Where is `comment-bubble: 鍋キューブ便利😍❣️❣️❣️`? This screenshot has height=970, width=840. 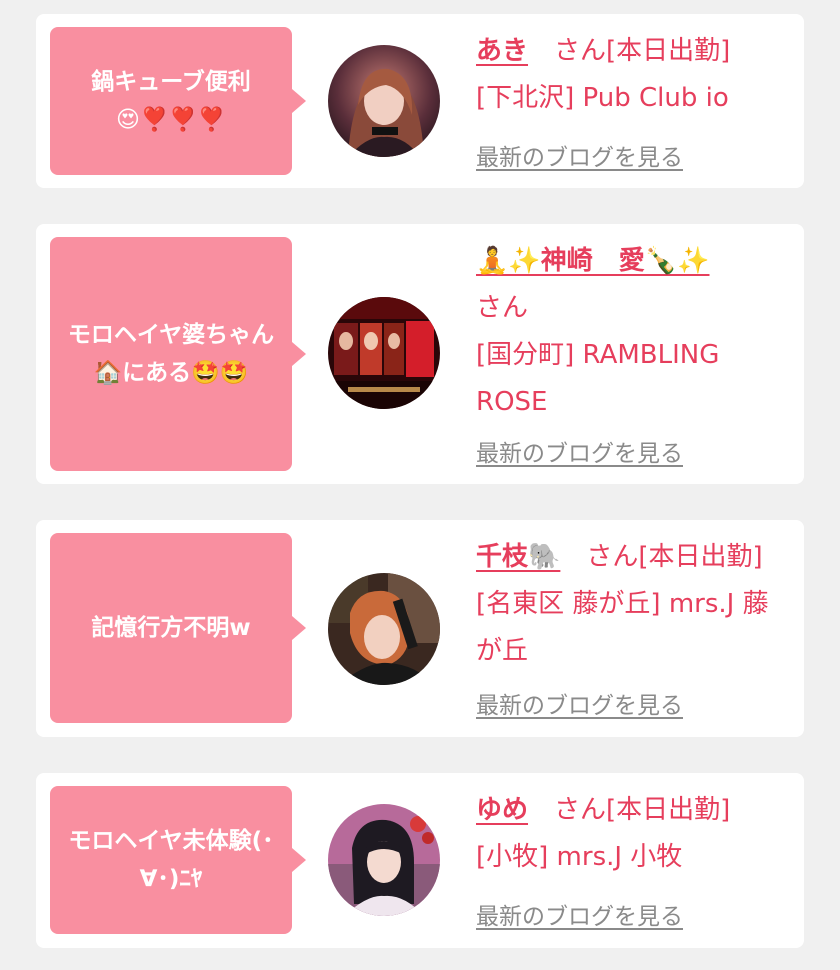
comment-bubble: 鍋キューブ便利😍❣️❣️❣️ is located at coordinates (178, 101).